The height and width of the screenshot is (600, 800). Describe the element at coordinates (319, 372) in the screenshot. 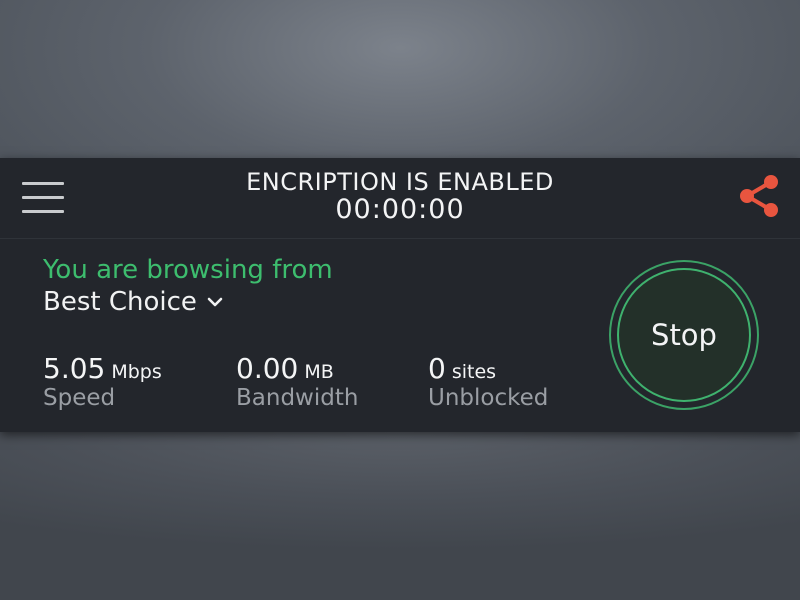

I see `bandwidth-unit: MB` at that location.